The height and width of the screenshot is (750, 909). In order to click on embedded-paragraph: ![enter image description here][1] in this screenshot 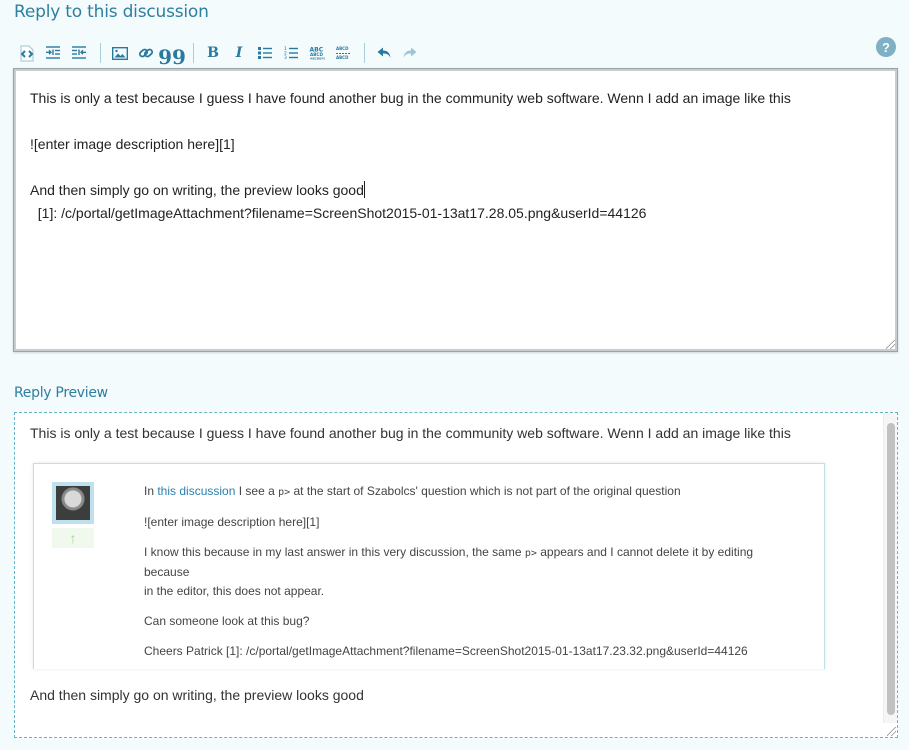, I will do `click(232, 522)`.